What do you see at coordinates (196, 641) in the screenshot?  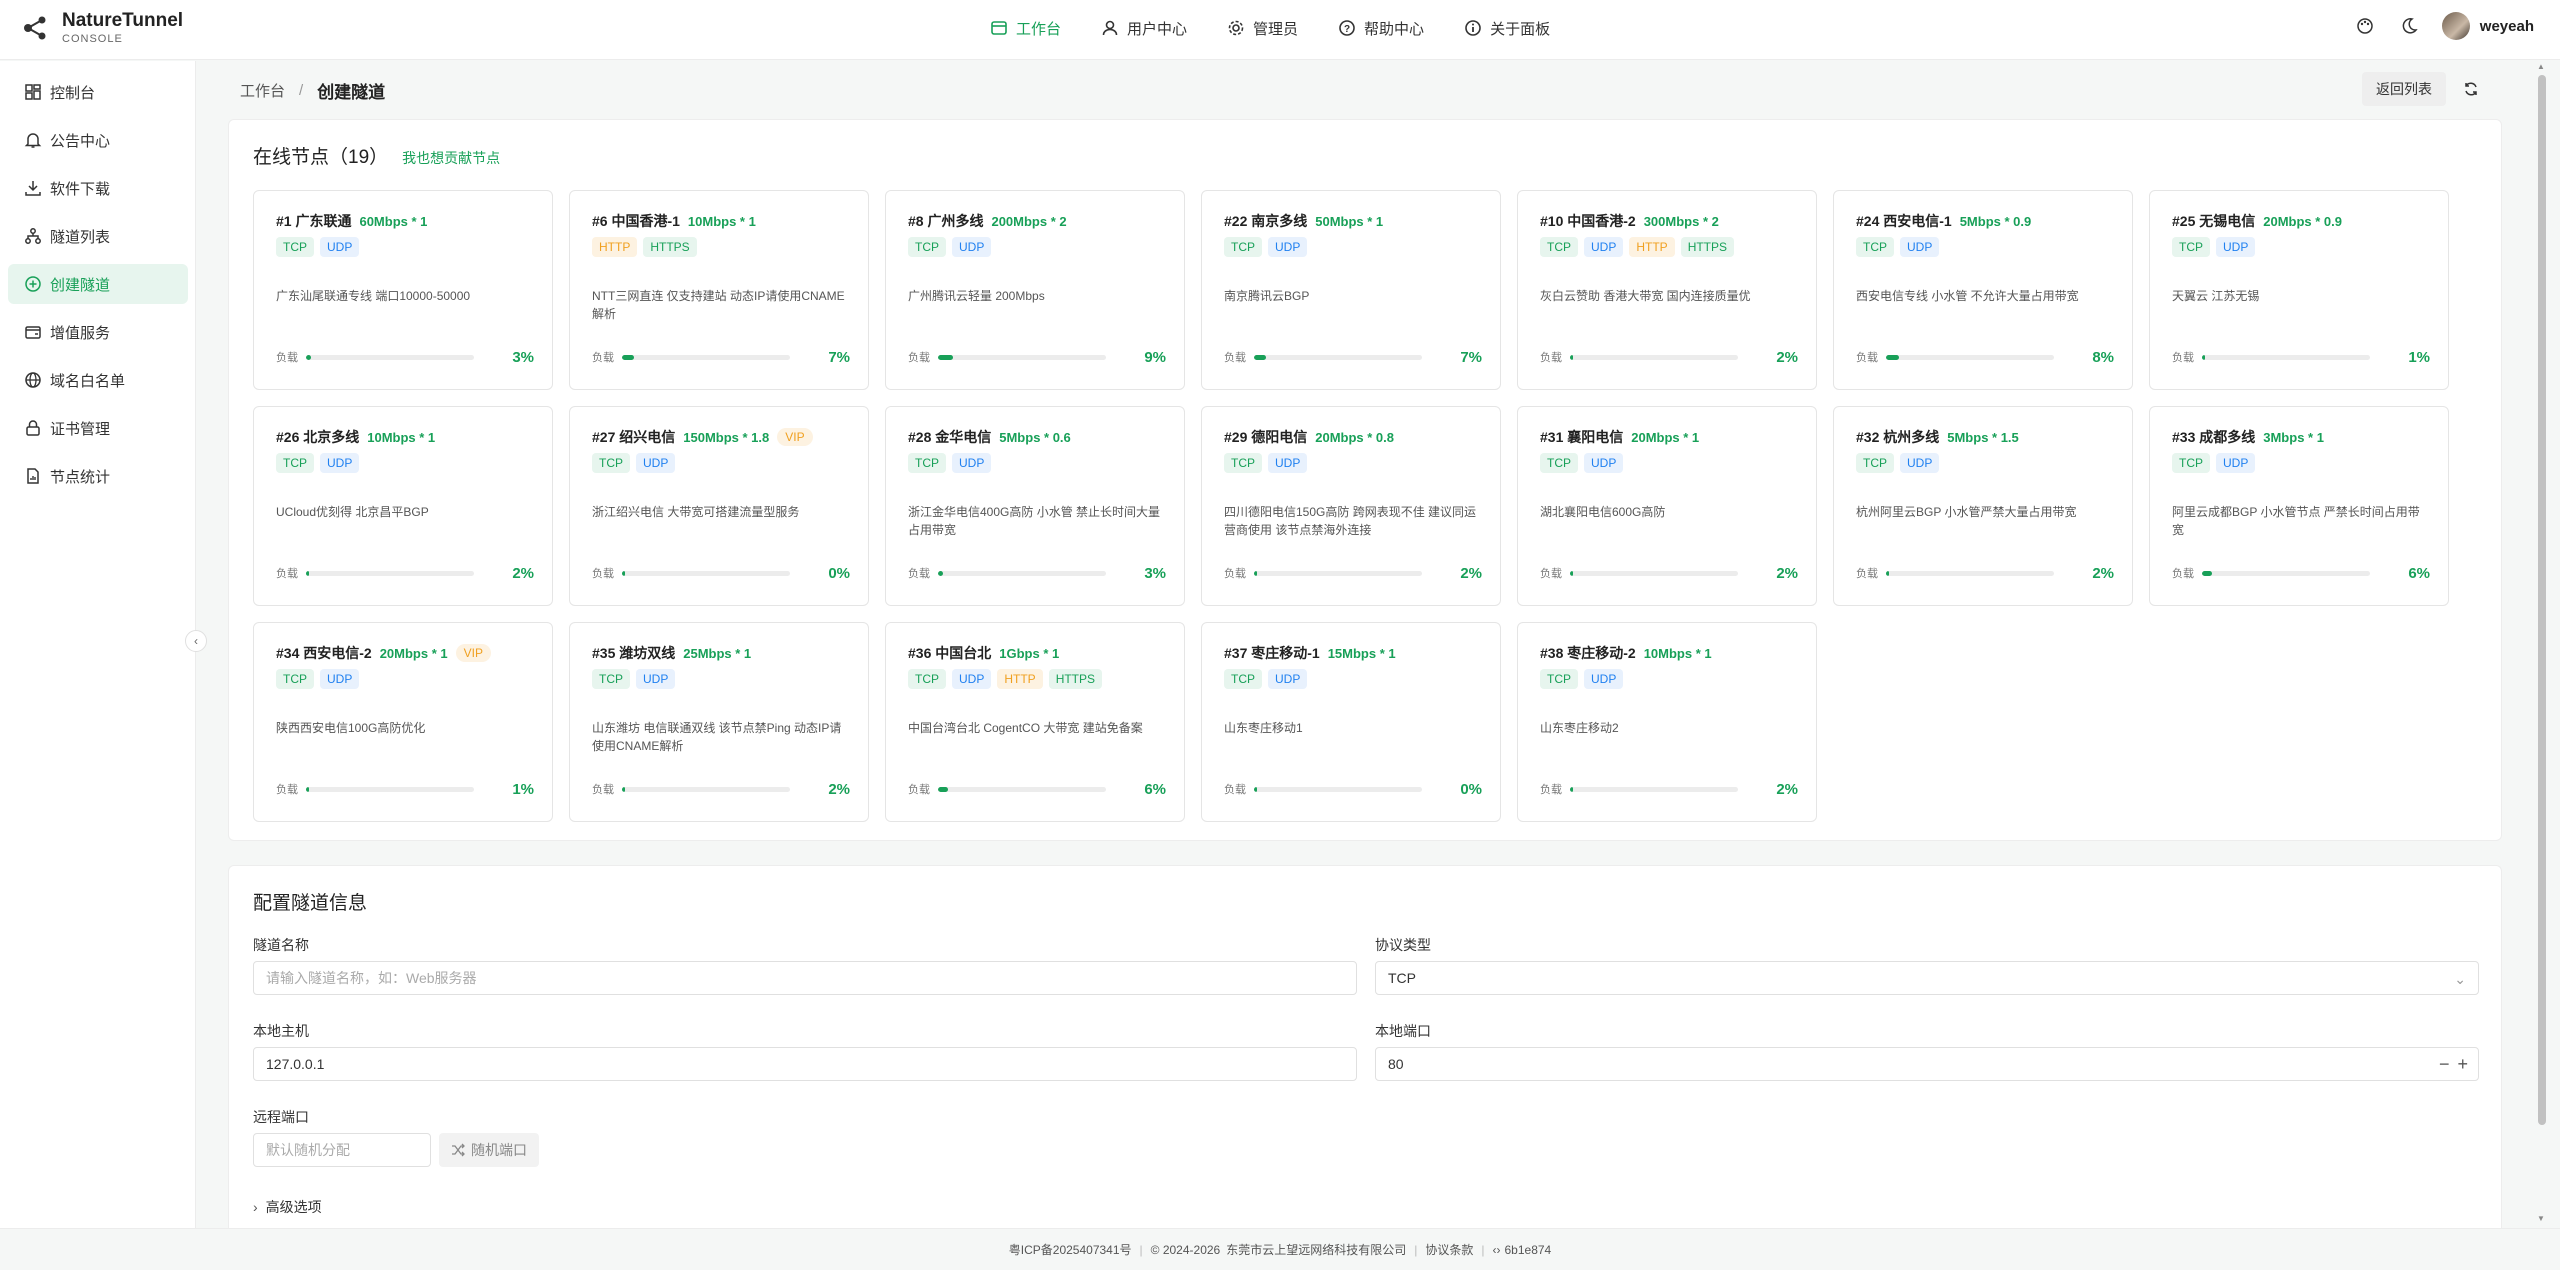 I see `sidebar-collapse-button: ‹` at bounding box center [196, 641].